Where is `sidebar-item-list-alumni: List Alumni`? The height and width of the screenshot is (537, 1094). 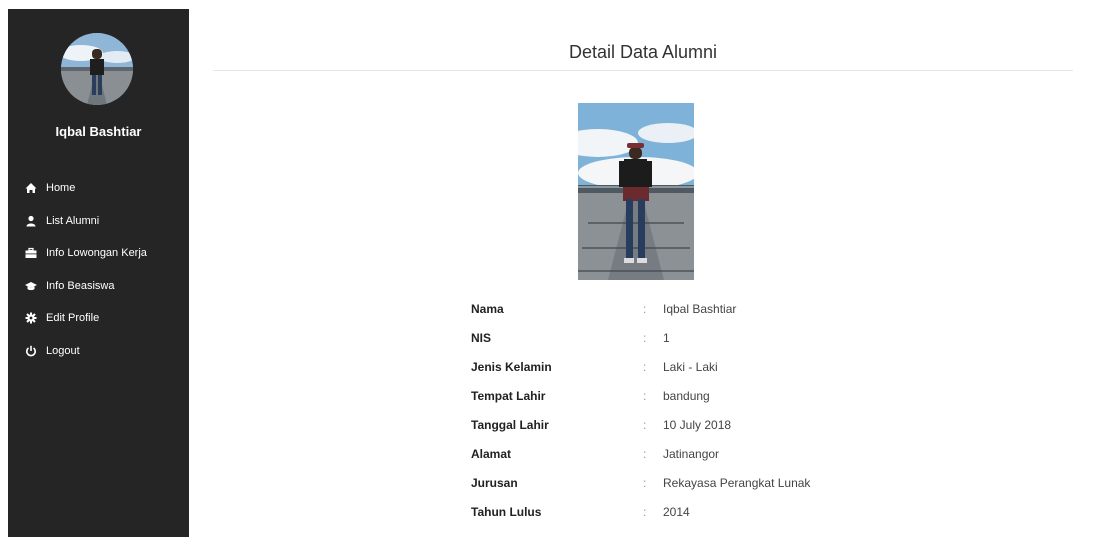
sidebar-item-list-alumni: List Alumni is located at coordinates (98, 221).